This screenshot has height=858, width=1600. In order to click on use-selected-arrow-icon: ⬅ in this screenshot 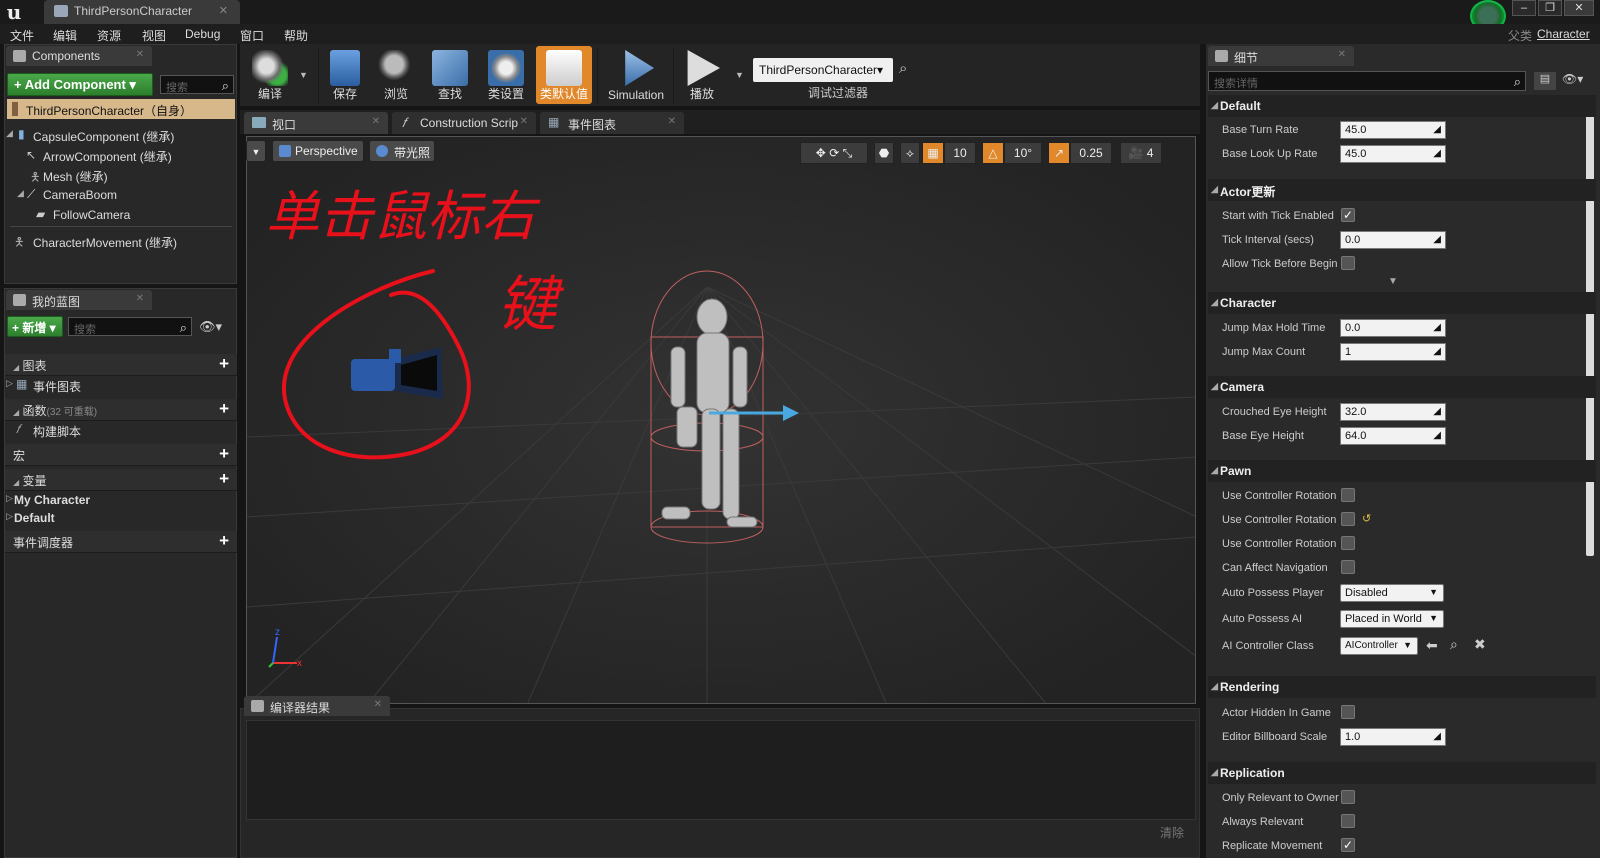, I will do `click(1432, 645)`.